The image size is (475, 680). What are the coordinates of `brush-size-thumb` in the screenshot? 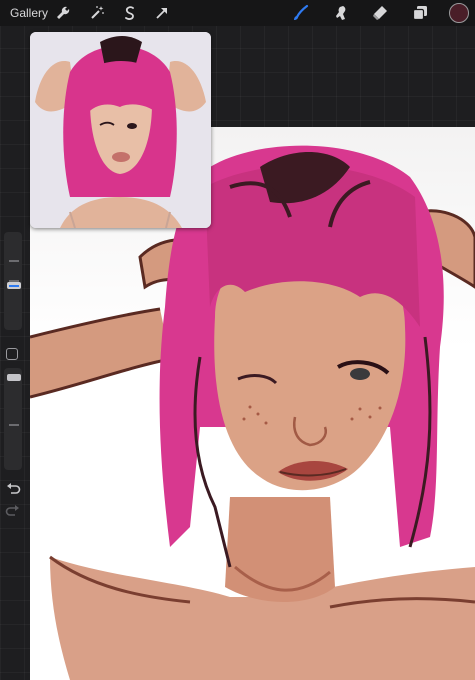 It's located at (14, 285).